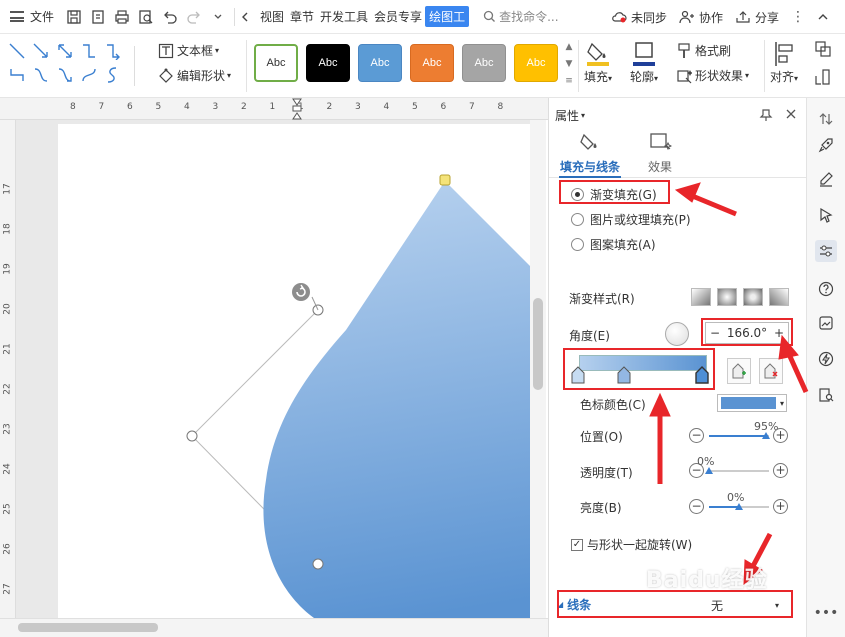 The height and width of the screenshot is (637, 845). Describe the element at coordinates (613, 244) in the screenshot. I see `pattern-fill-option: 图案填充(A)` at that location.